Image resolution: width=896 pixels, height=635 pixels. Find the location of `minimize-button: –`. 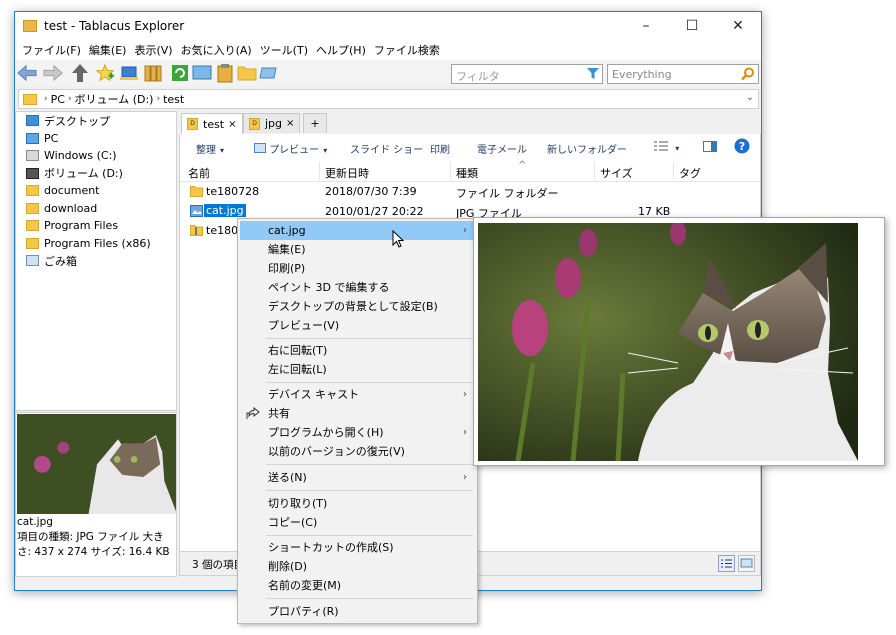

minimize-button: – is located at coordinates (646, 26).